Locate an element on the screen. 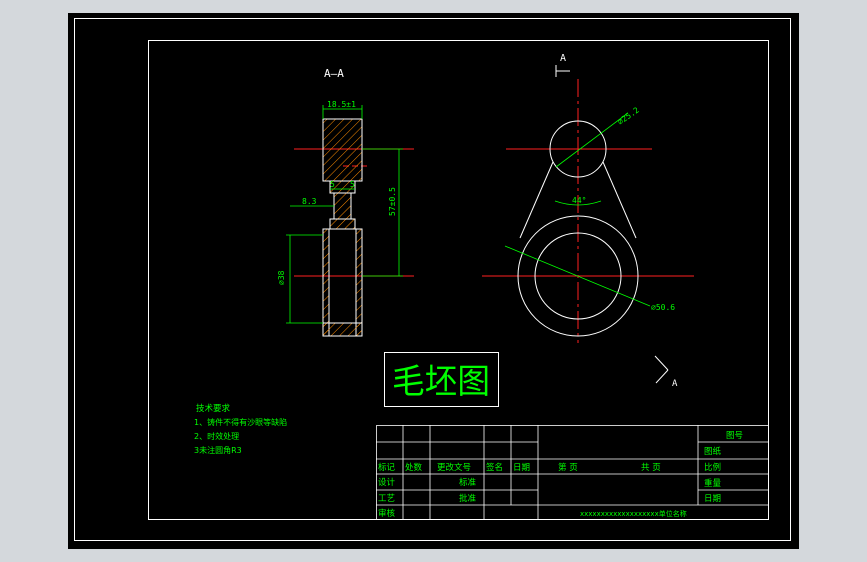 Image resolution: width=867 pixels, height=562 pixels. dim-width-top: 18.5±1 is located at coordinates (341, 104).